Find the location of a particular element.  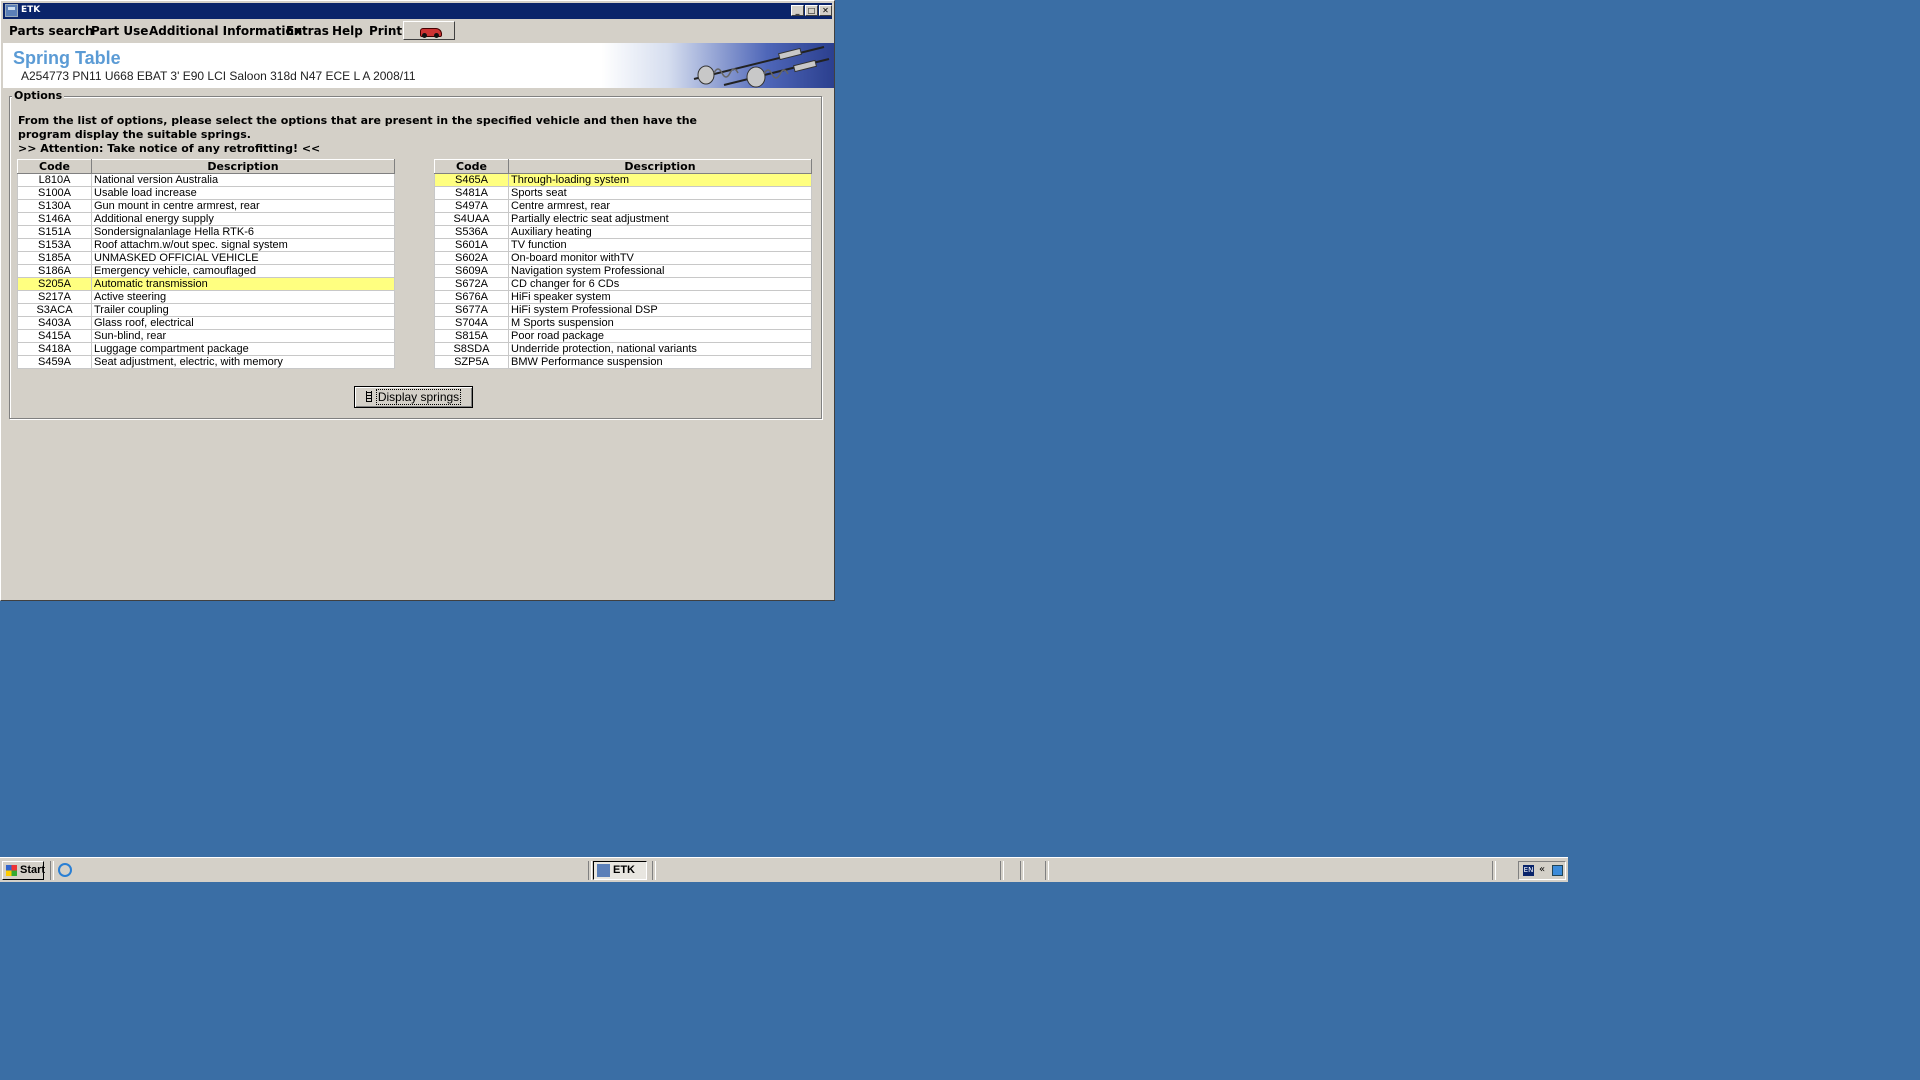

start-label: Start is located at coordinates (33, 870).